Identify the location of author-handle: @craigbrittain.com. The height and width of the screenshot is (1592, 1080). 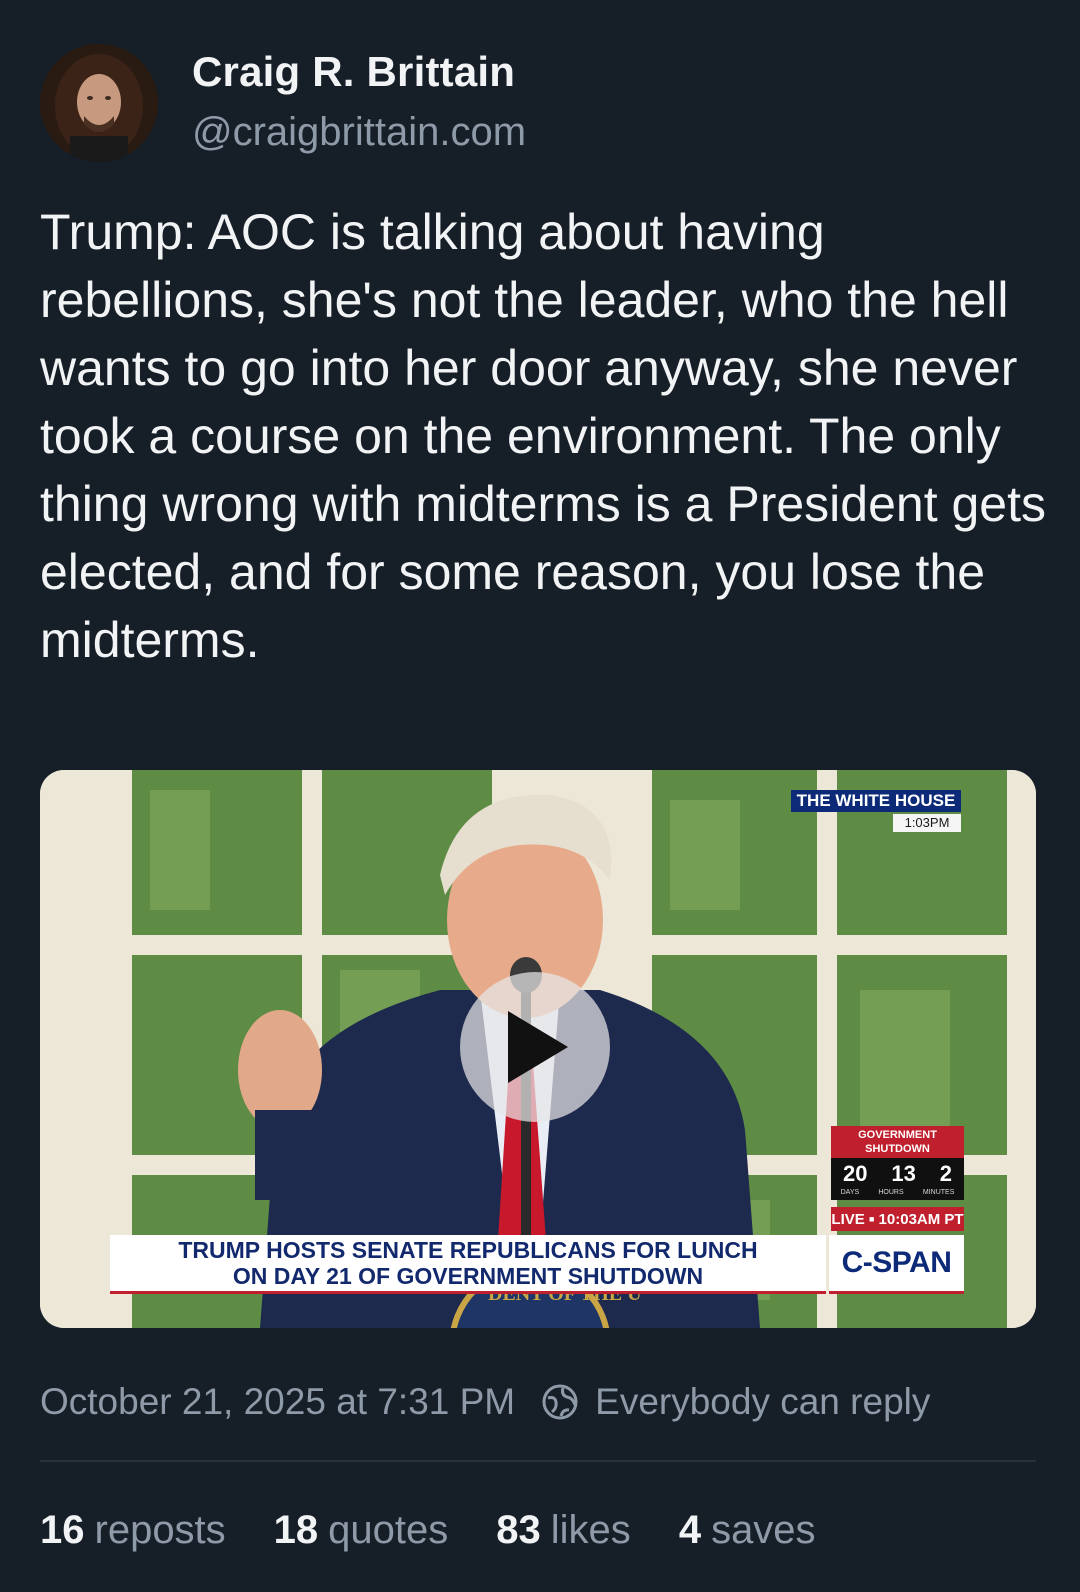
(359, 132).